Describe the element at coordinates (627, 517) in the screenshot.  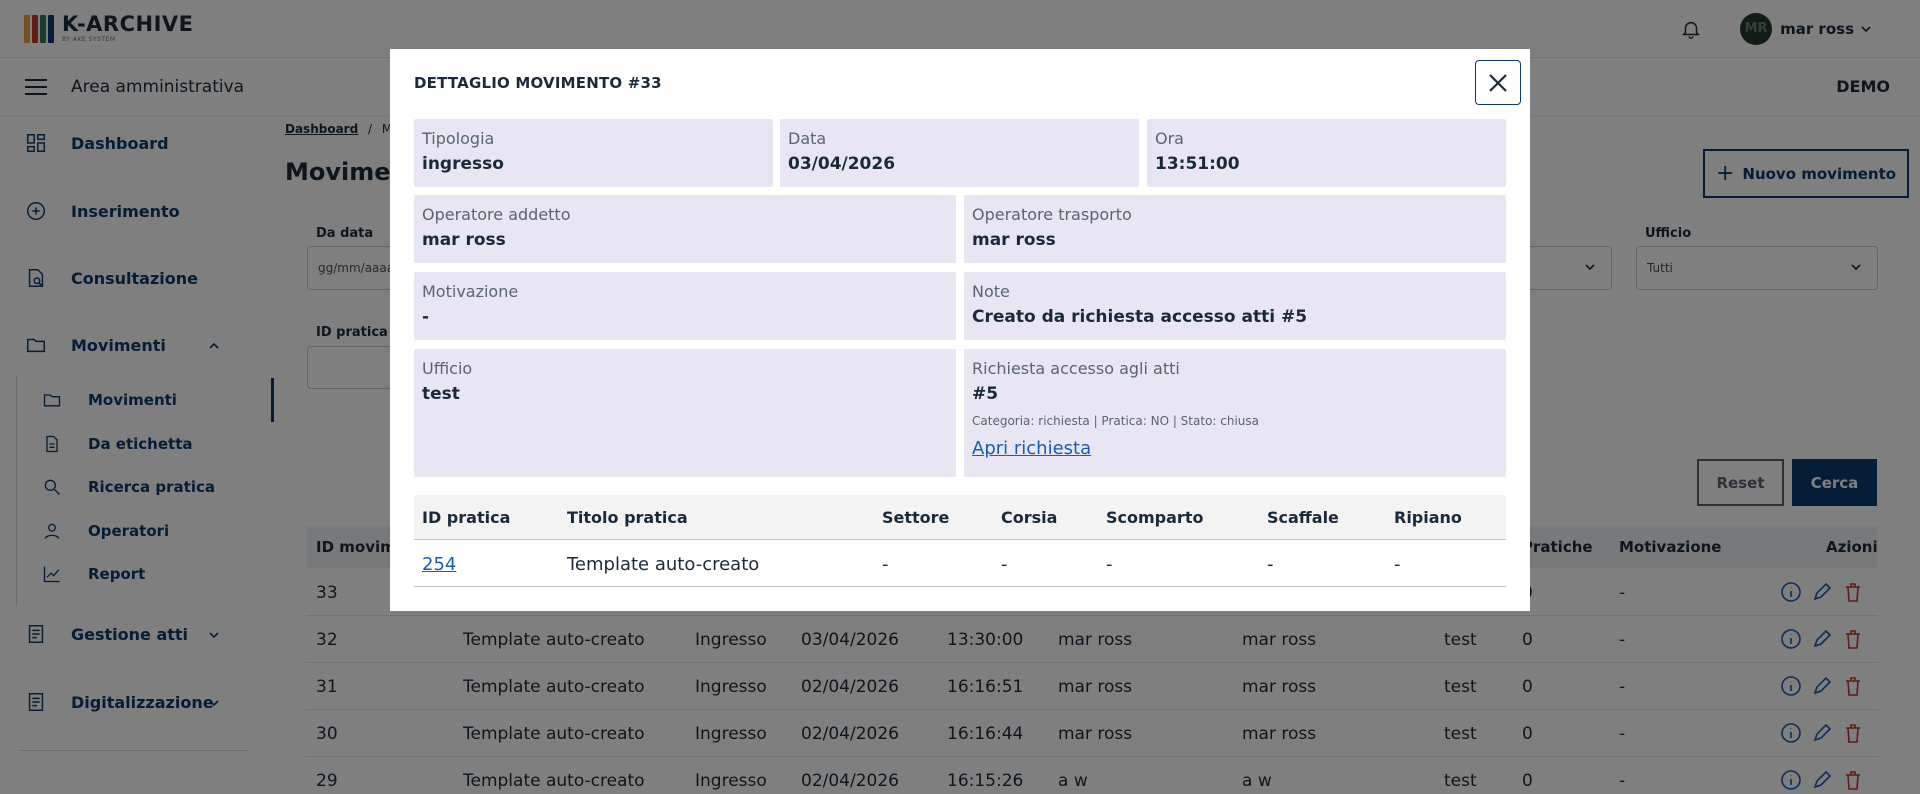
I see `col-titolo-pratica: Titolo pratica` at that location.